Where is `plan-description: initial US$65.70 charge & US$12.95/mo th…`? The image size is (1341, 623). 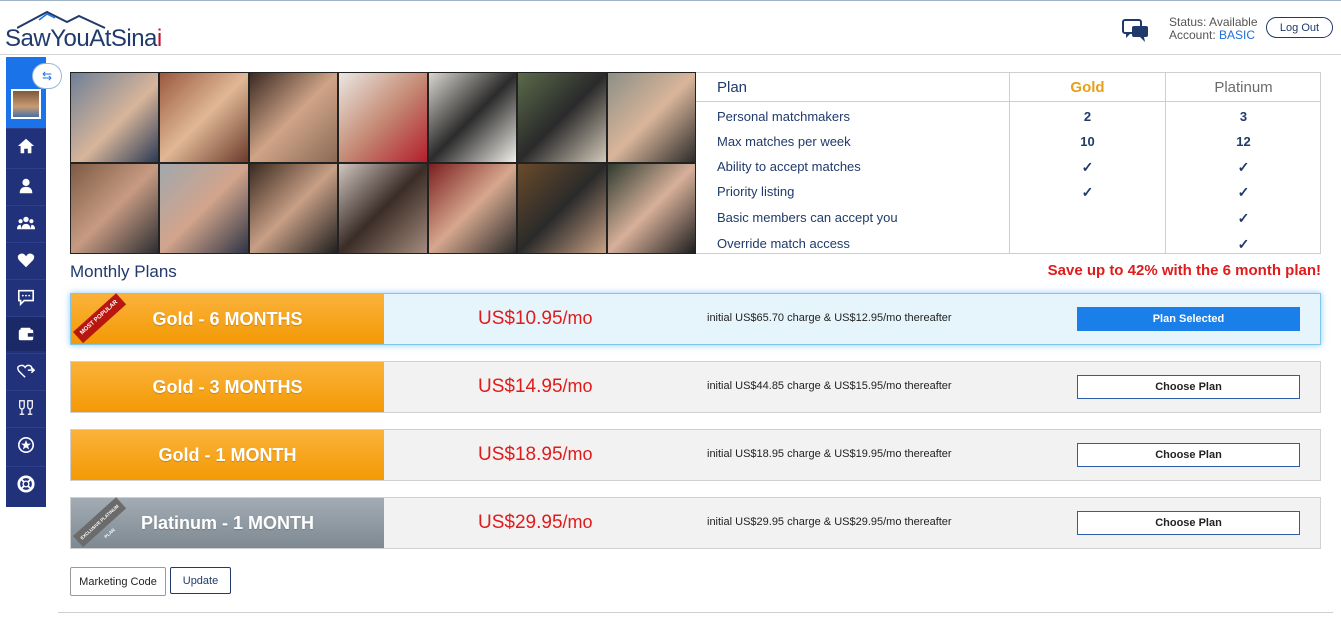
plan-description: initial US$65.70 charge & US$12.95/mo th… is located at coordinates (829, 318).